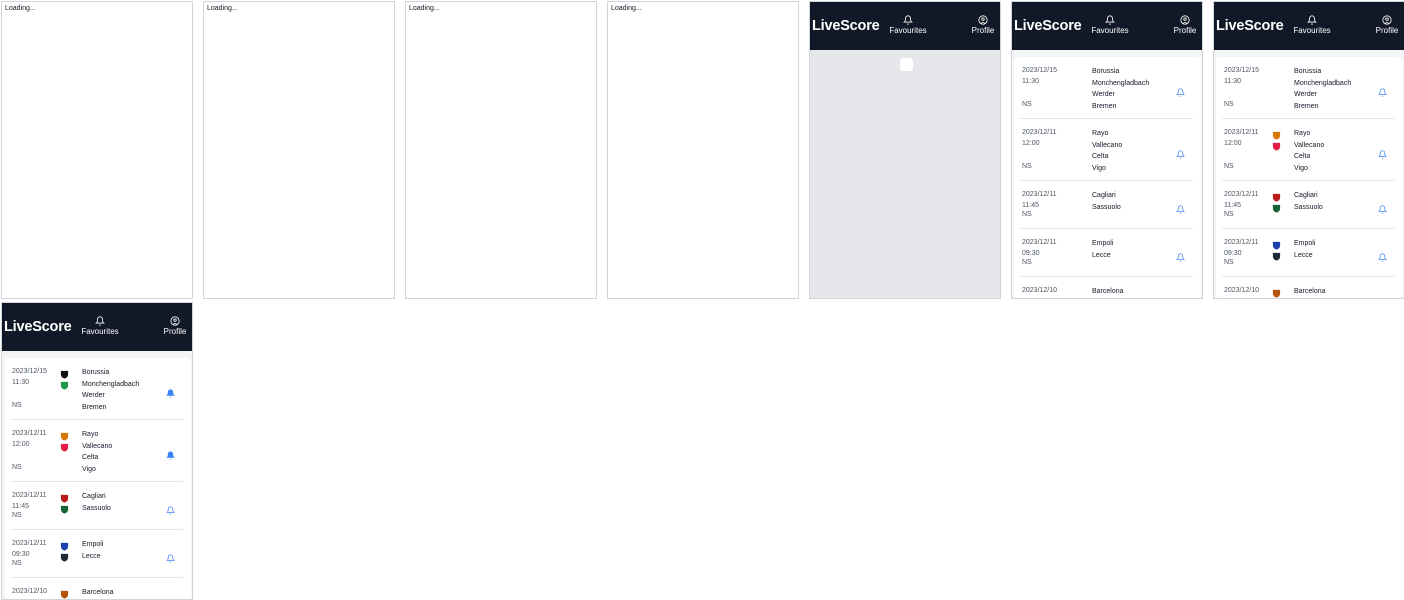 The width and height of the screenshot is (1404, 600). Describe the element at coordinates (100, 331) in the screenshot. I see `nav-favourites-label: Favourites` at that location.